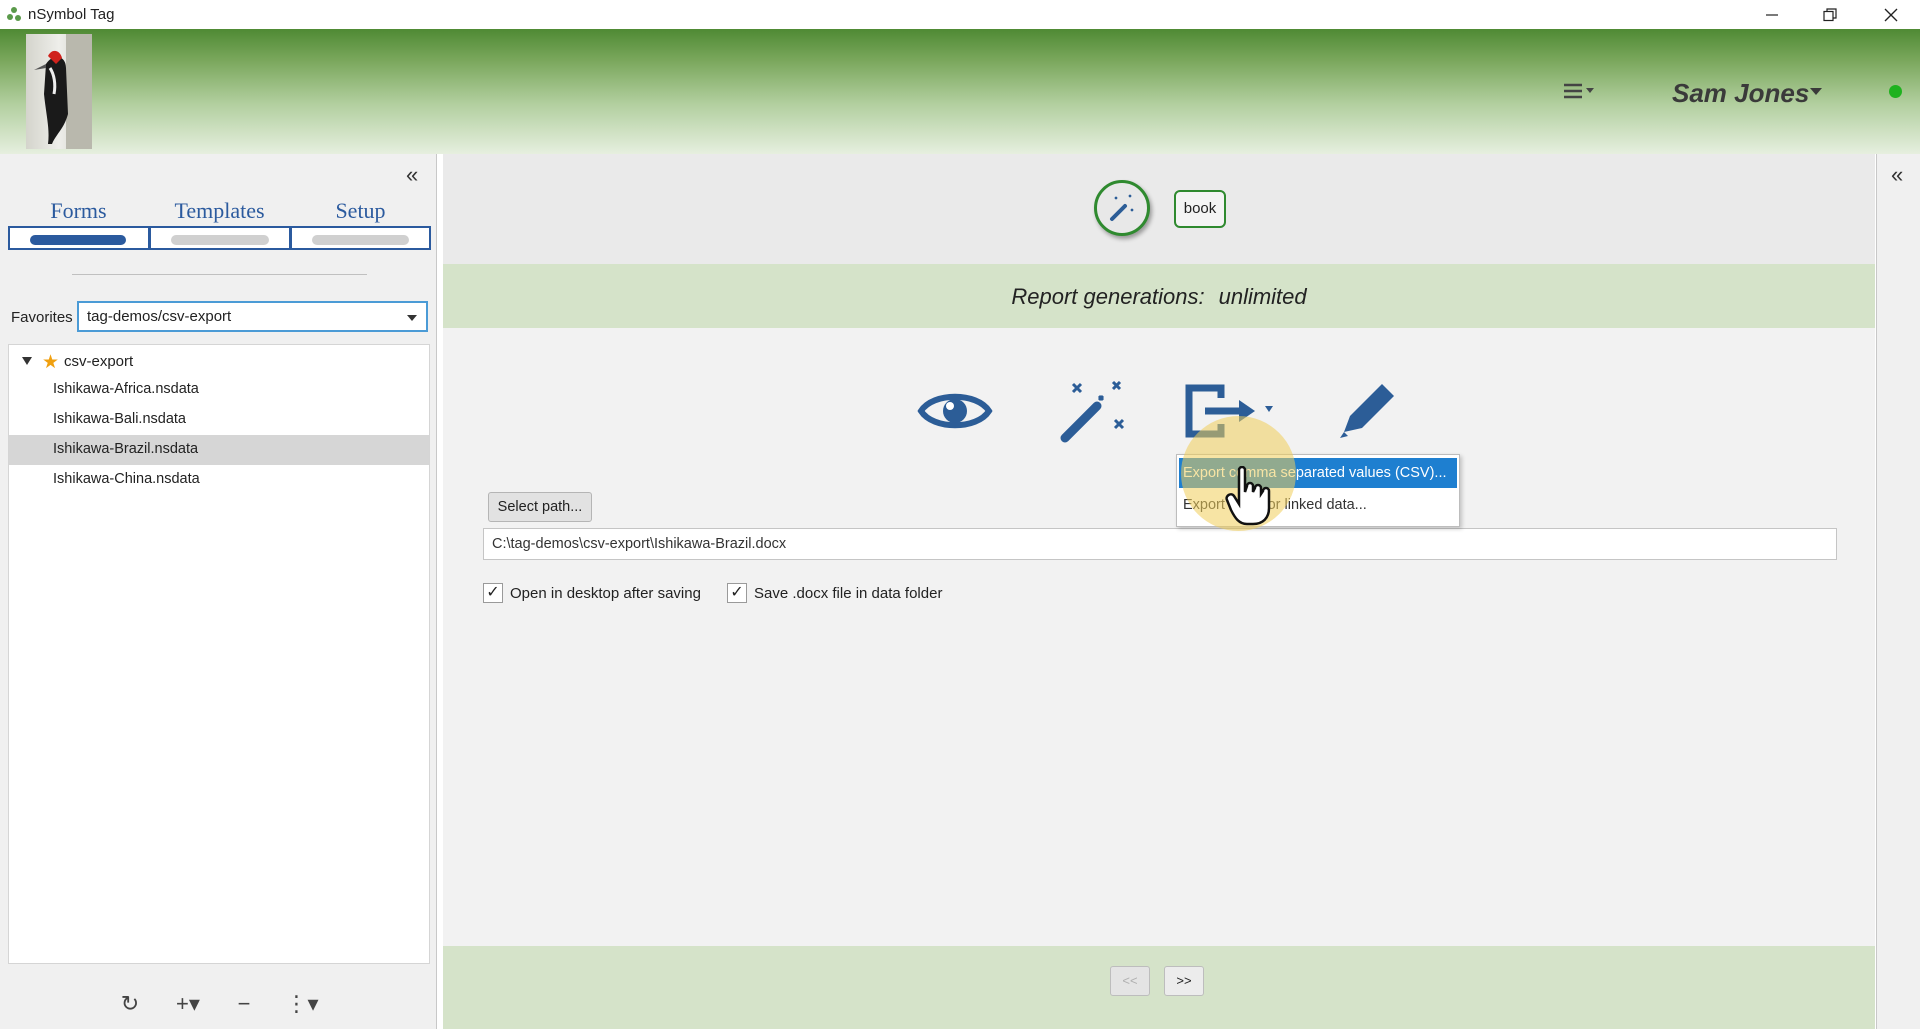  What do you see at coordinates (1895, 91) in the screenshot?
I see `online-status-indicator` at bounding box center [1895, 91].